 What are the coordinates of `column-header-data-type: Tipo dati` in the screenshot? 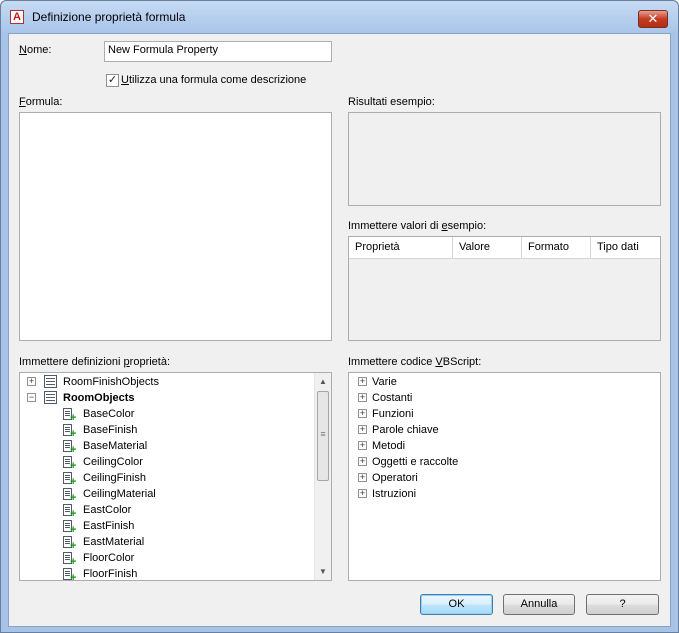 It's located at (625, 248).